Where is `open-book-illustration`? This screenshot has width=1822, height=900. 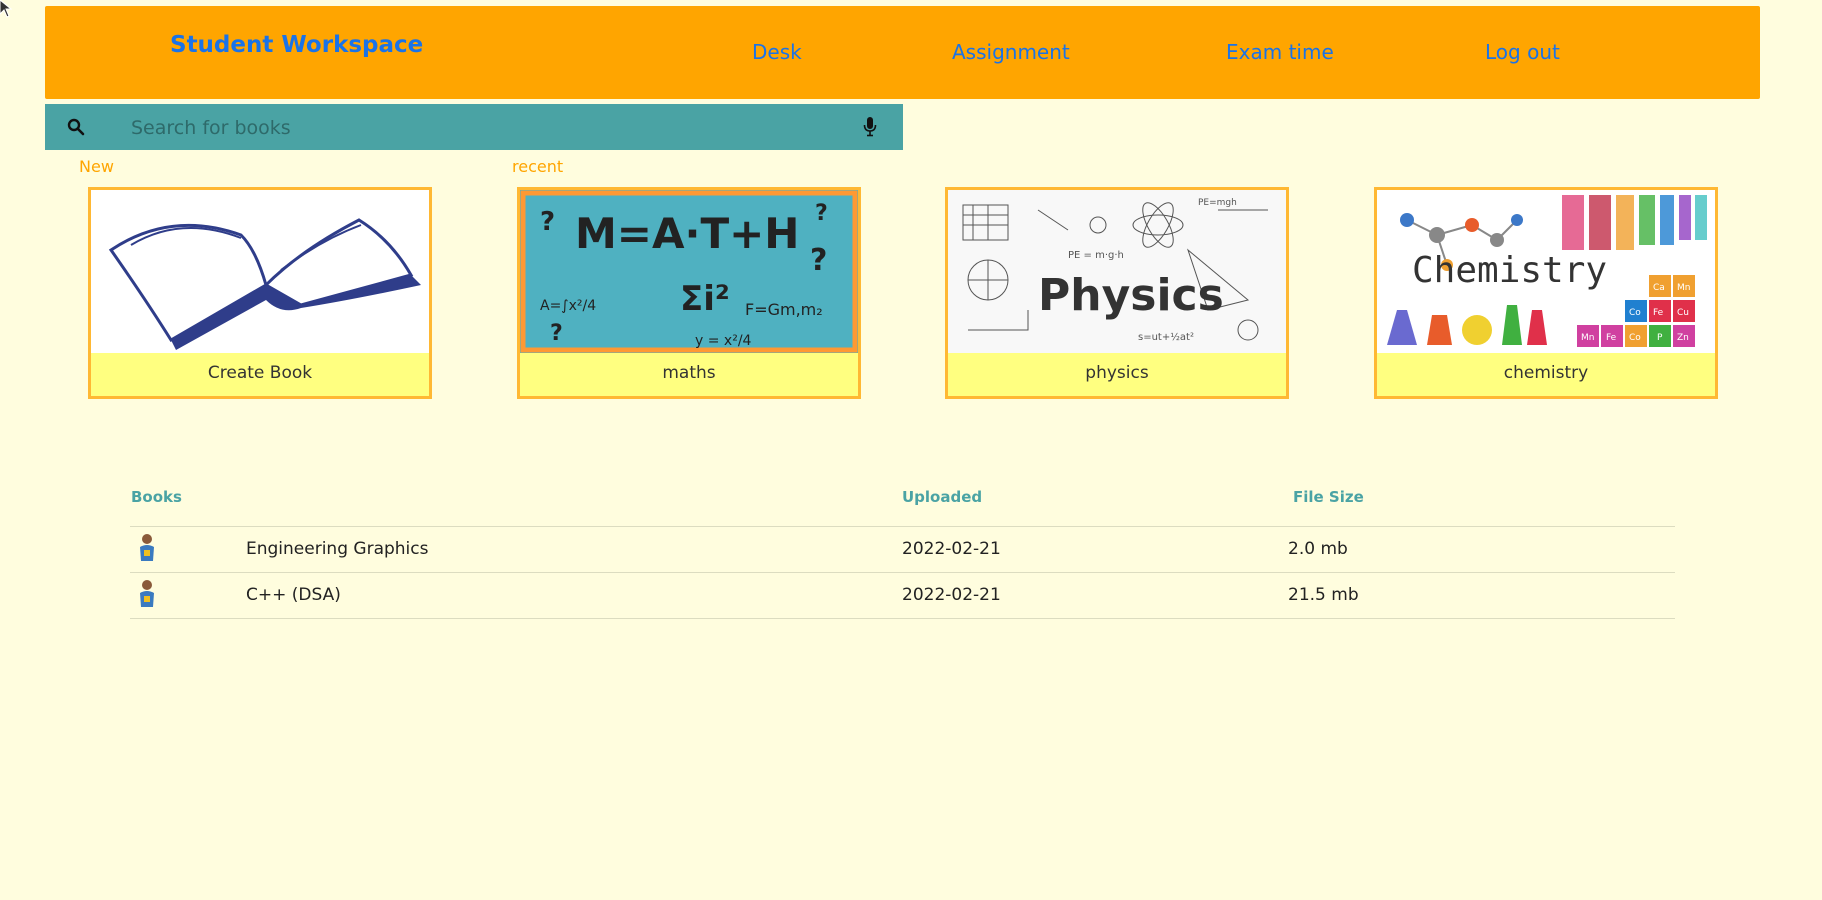 open-book-illustration is located at coordinates (260, 271).